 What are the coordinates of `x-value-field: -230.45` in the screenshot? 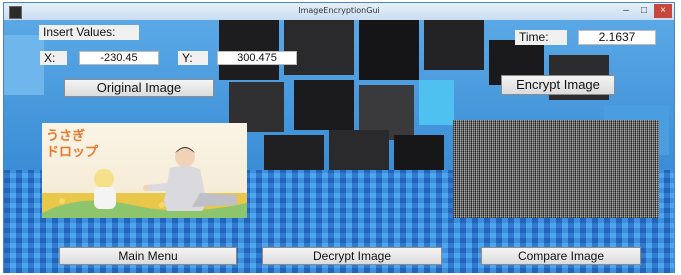 It's located at (119, 58).